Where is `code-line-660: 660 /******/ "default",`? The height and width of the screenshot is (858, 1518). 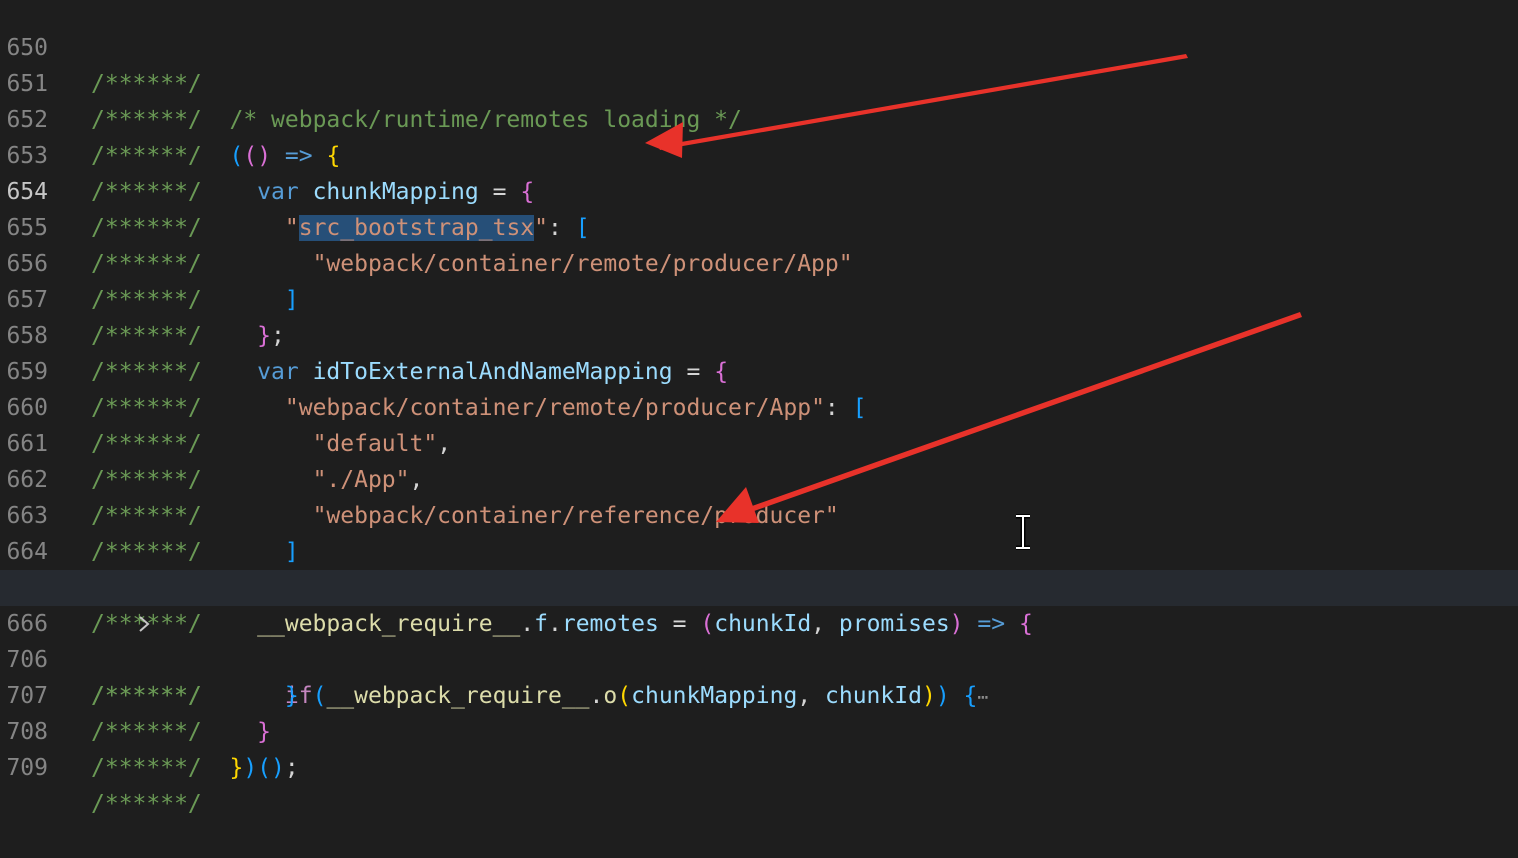
code-line-660: 660 /******/ "default", is located at coordinates (759, 405).